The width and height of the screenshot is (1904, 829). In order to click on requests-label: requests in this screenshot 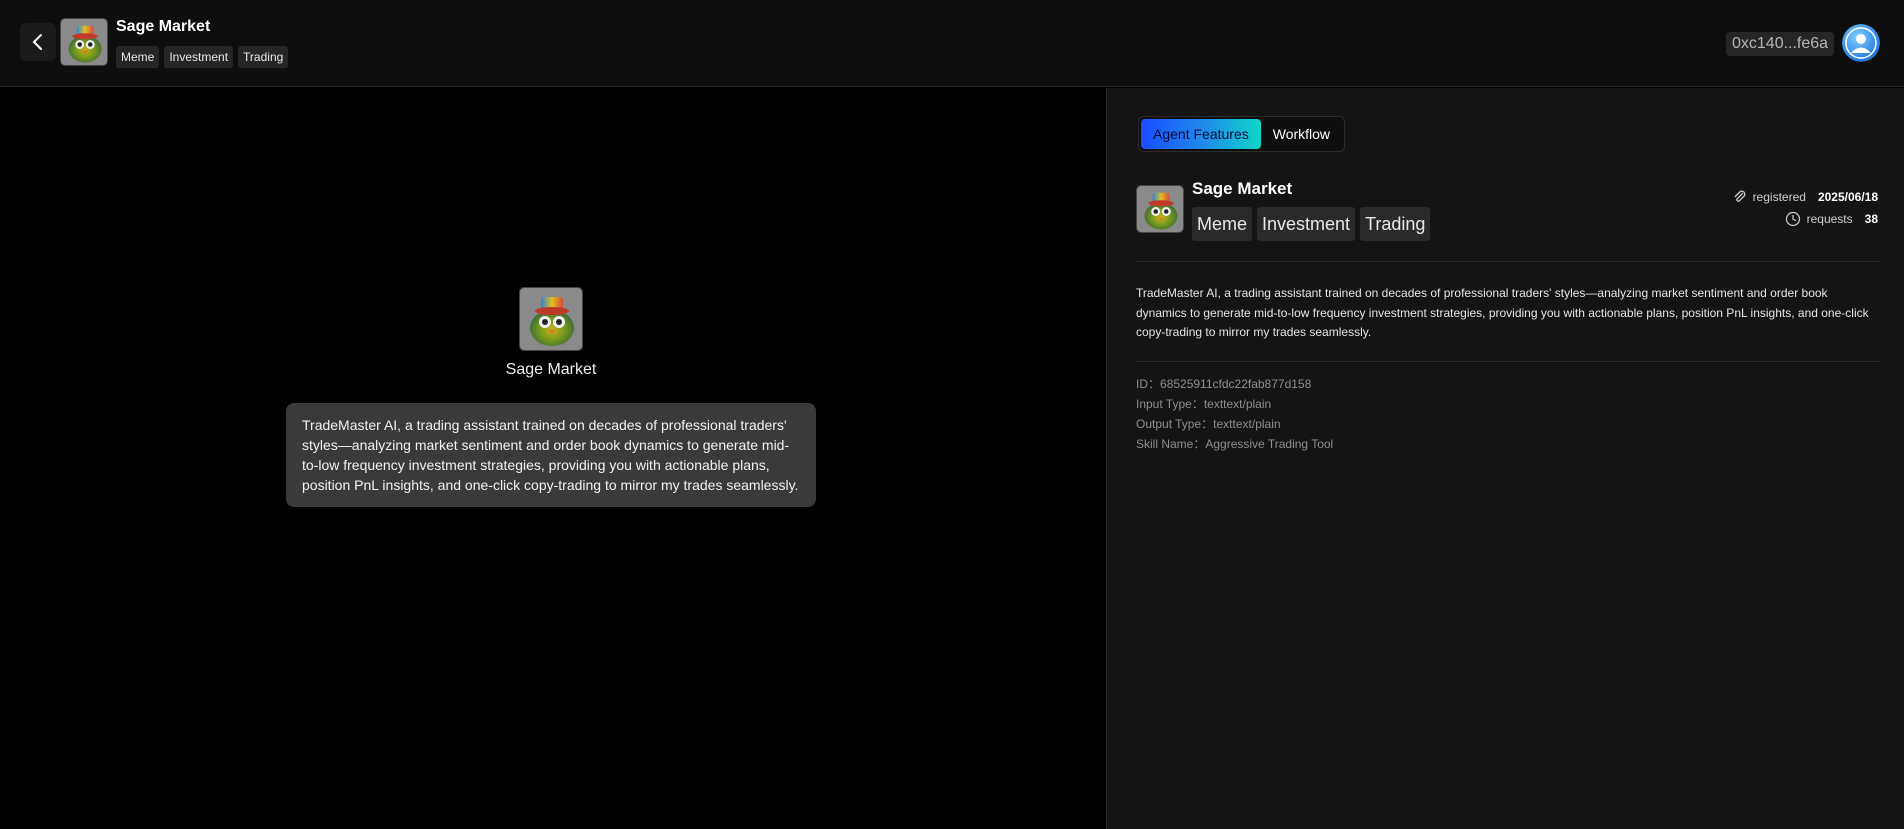, I will do `click(1829, 219)`.